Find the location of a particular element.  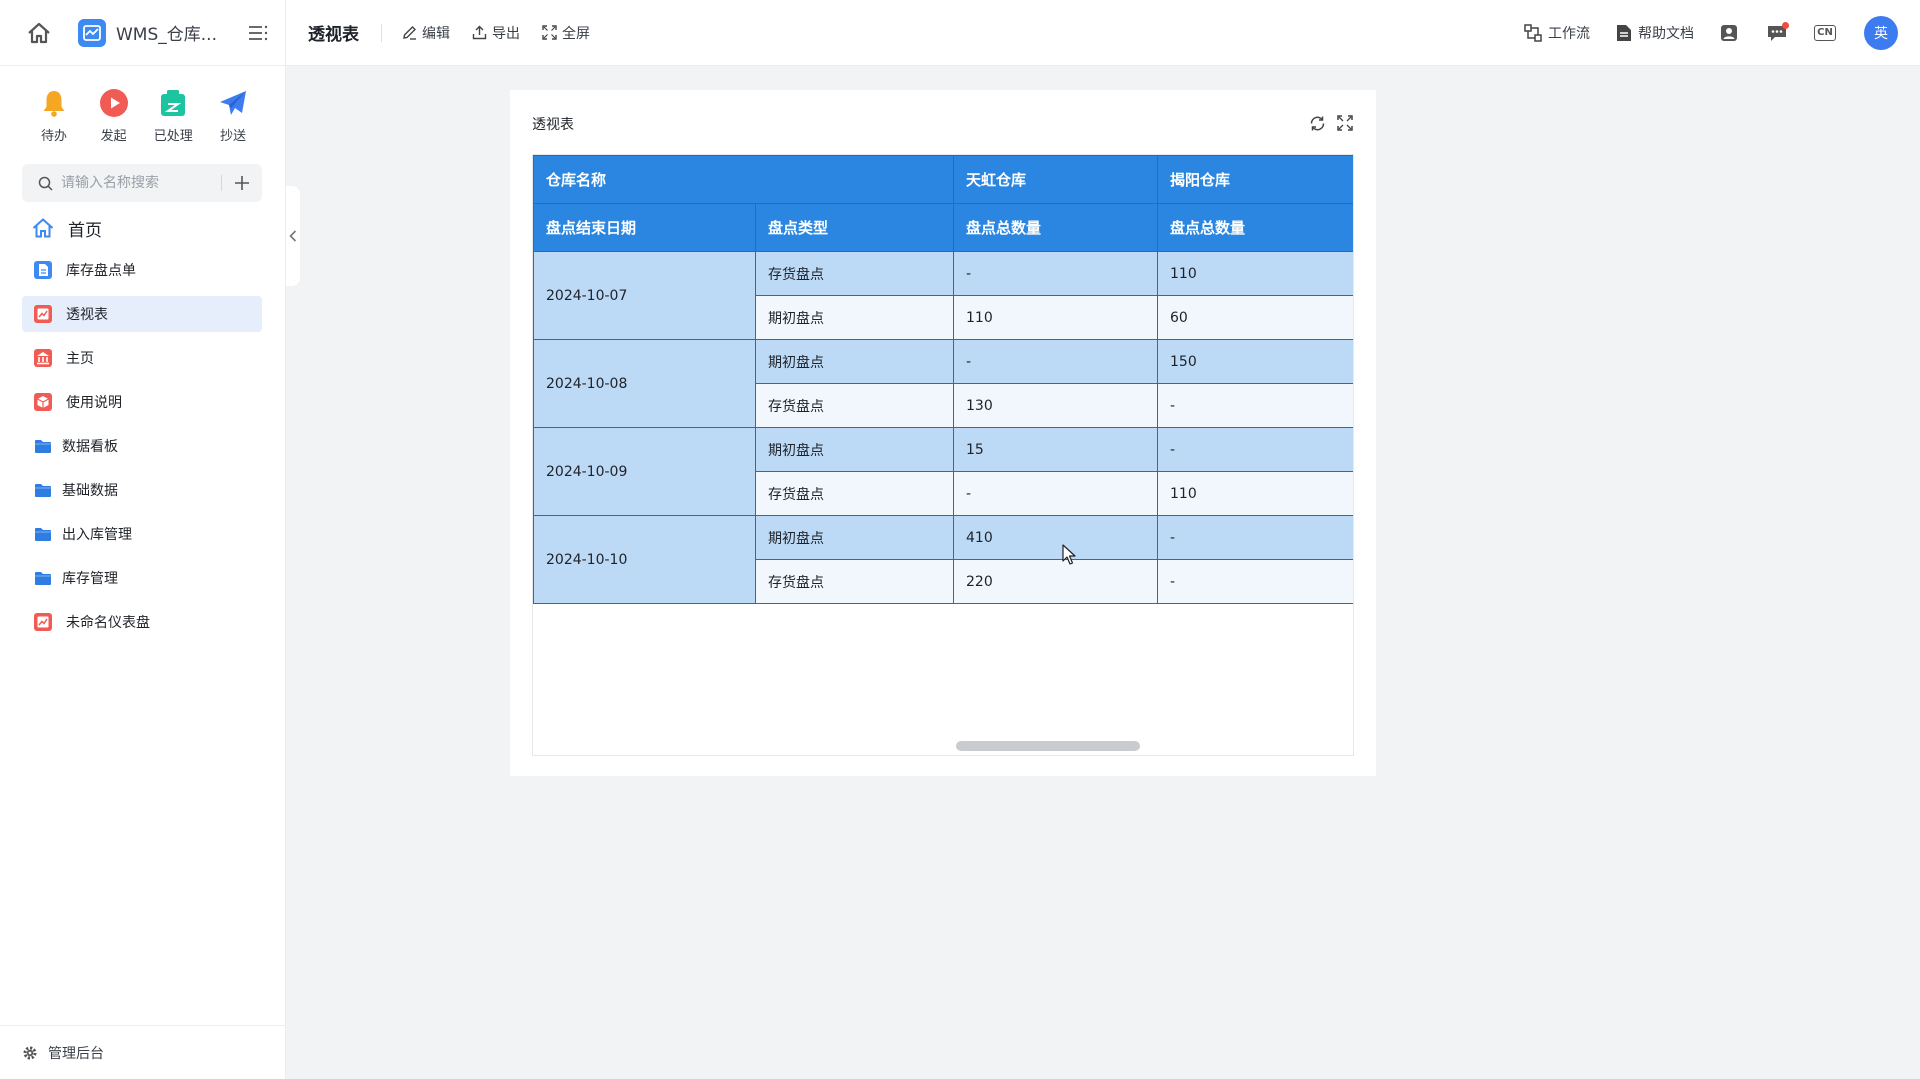

table-row: 2024-10-08 期初盘点 - 150 is located at coordinates (943, 383).